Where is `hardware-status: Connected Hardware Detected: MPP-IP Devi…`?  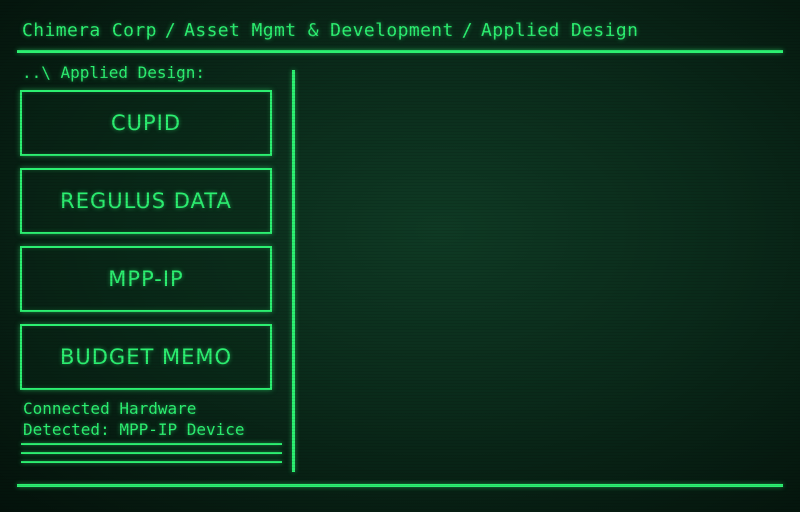 hardware-status: Connected Hardware Detected: MPP-IP Devi… is located at coordinates (134, 419).